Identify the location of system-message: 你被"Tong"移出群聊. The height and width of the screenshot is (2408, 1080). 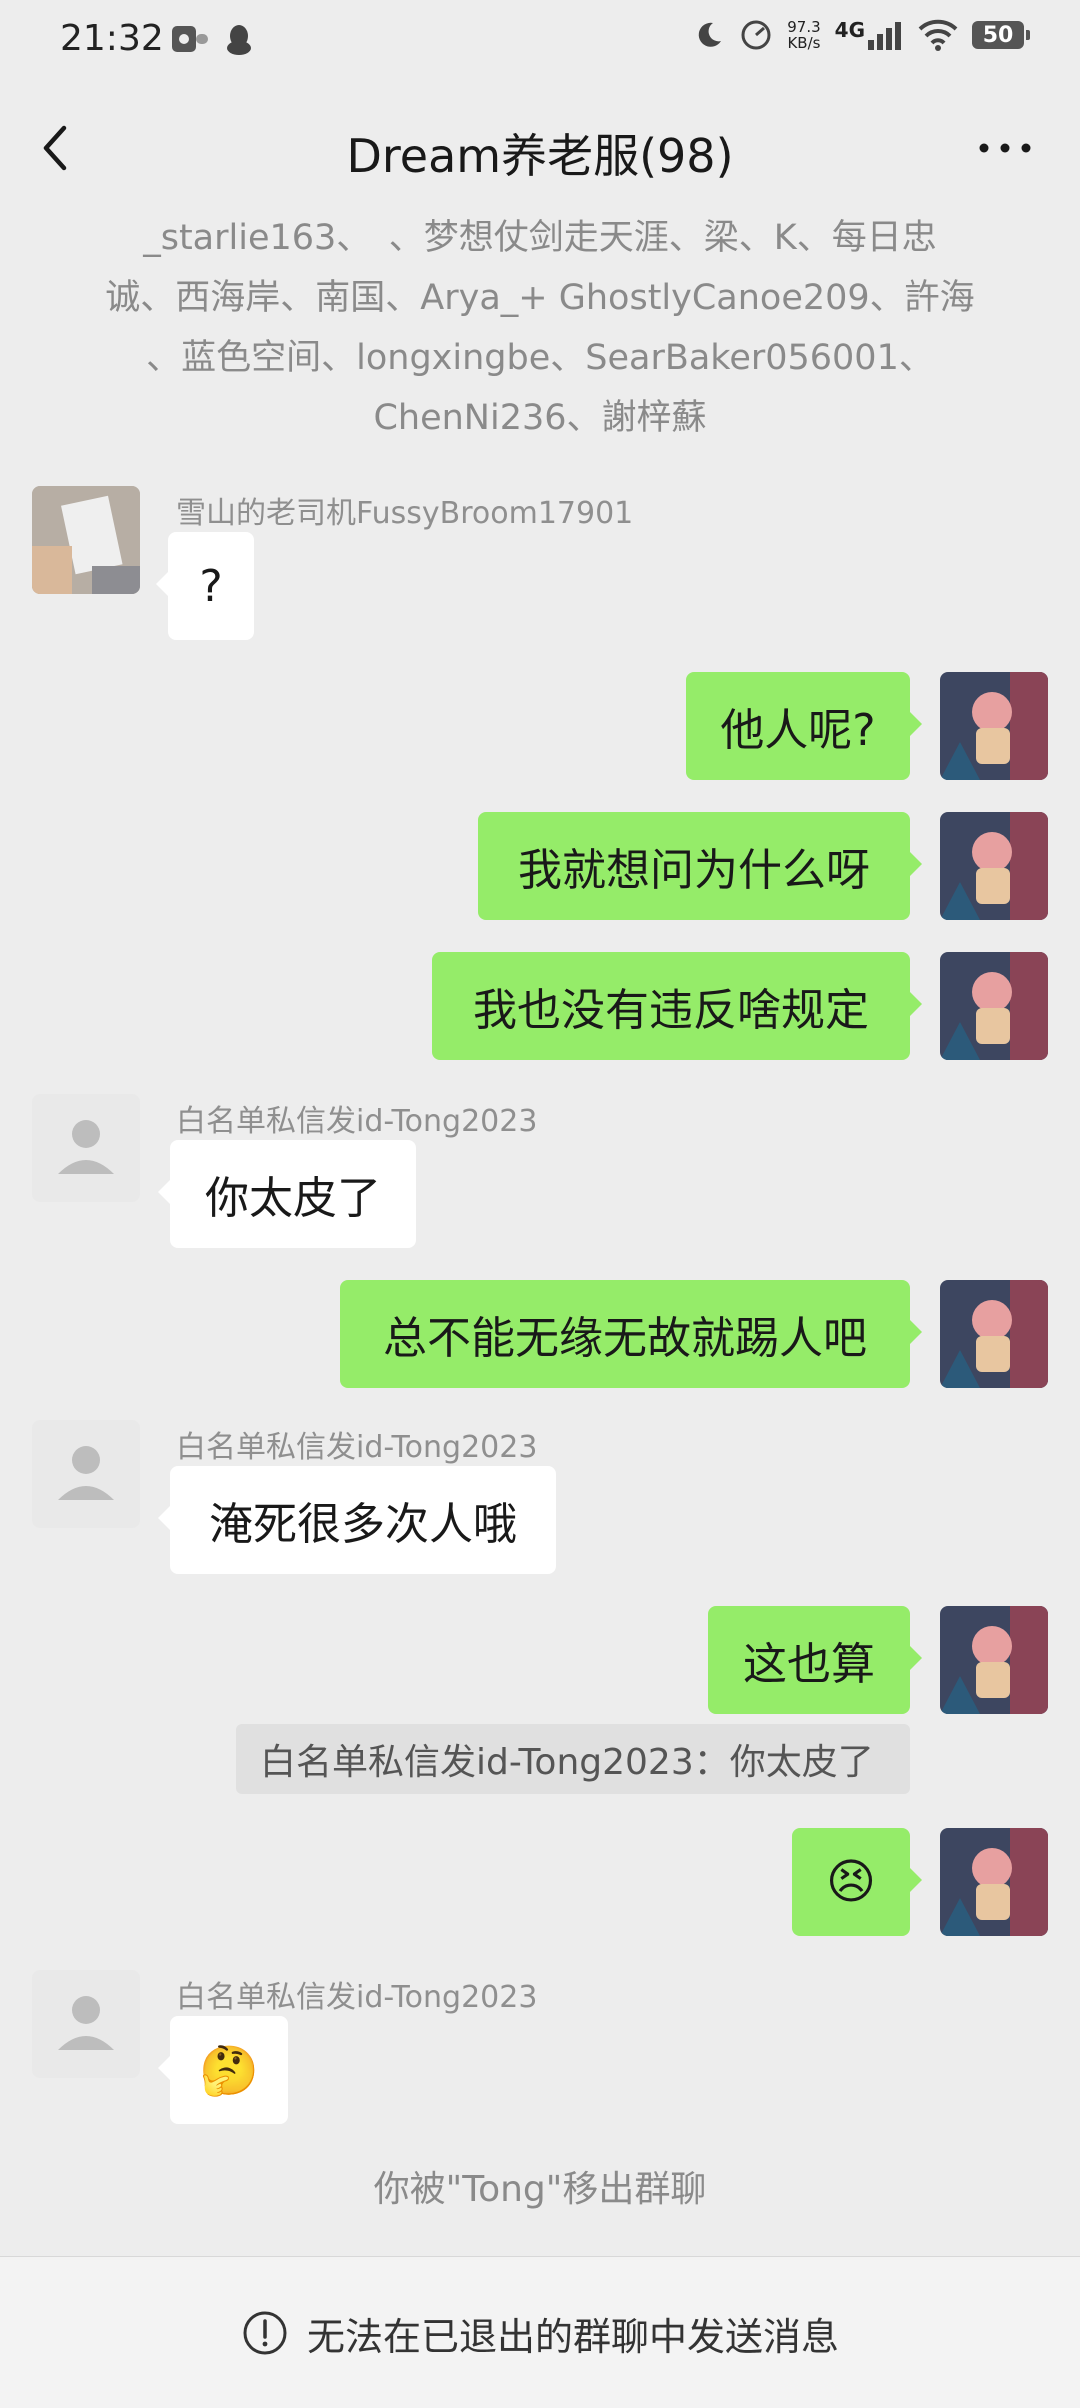
(540, 2189).